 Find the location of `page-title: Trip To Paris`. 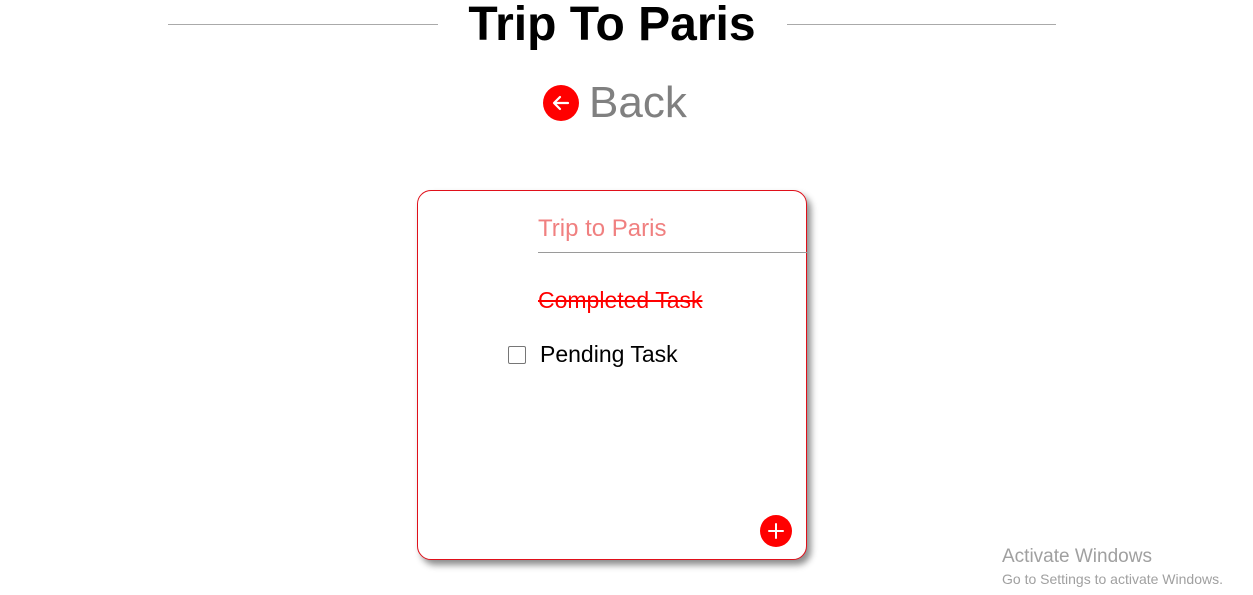

page-title: Trip To Paris is located at coordinates (612, 25).